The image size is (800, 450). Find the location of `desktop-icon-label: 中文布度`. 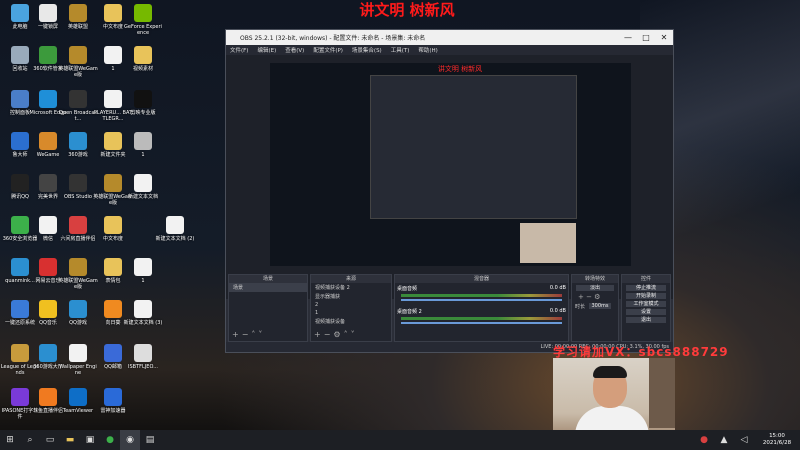

desktop-icon-label: 中文布度 is located at coordinates (112, 239).